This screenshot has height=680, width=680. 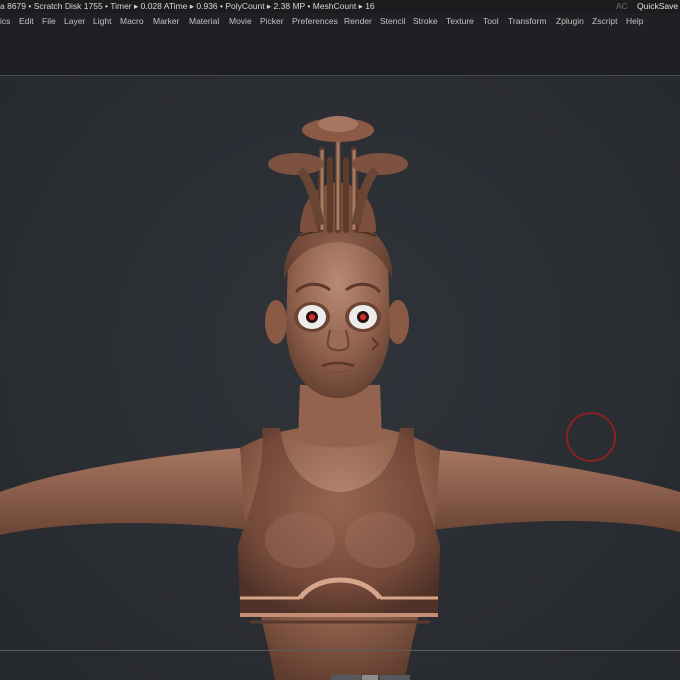 I want to click on top-shelf, so click(x=340, y=52).